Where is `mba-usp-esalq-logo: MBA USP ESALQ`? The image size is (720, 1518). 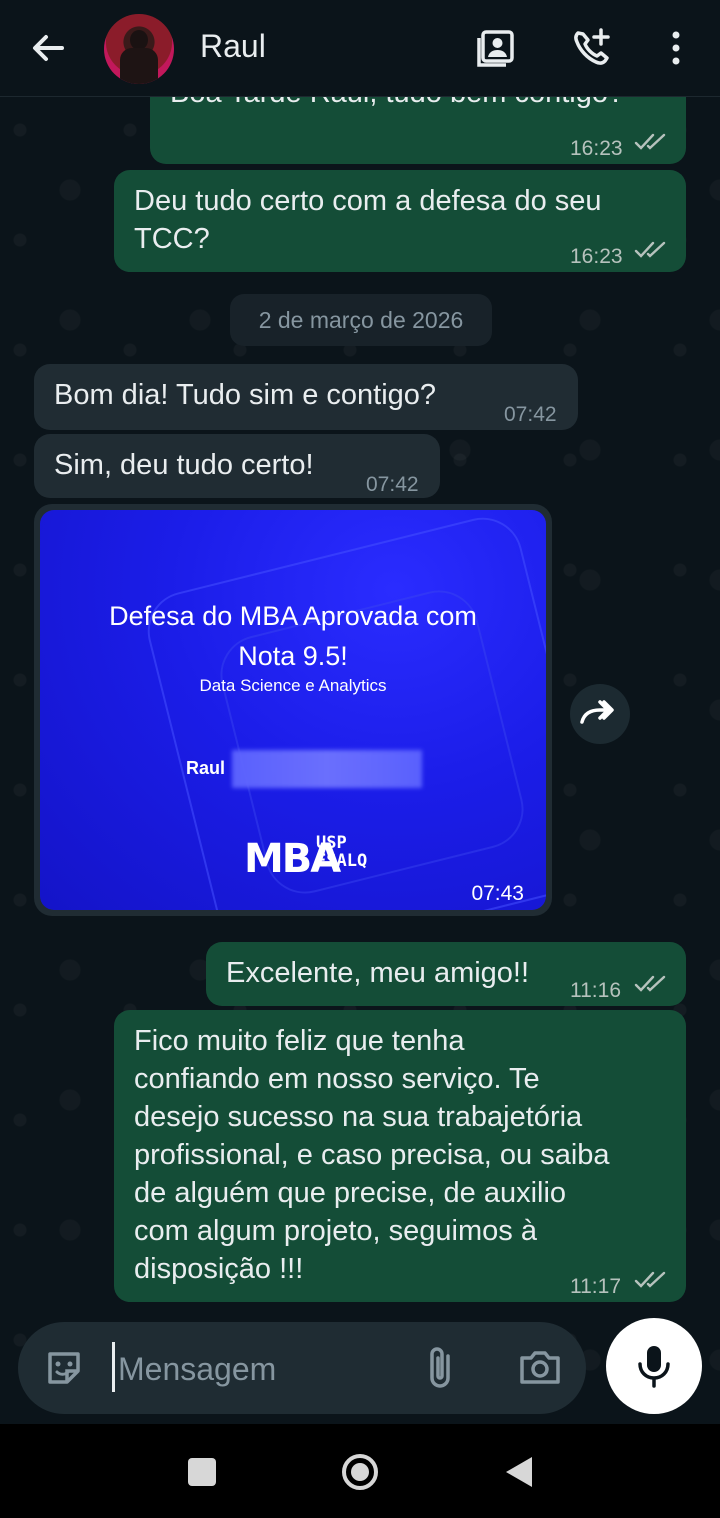 mba-usp-esalq-logo: MBA USP ESALQ is located at coordinates (306, 857).